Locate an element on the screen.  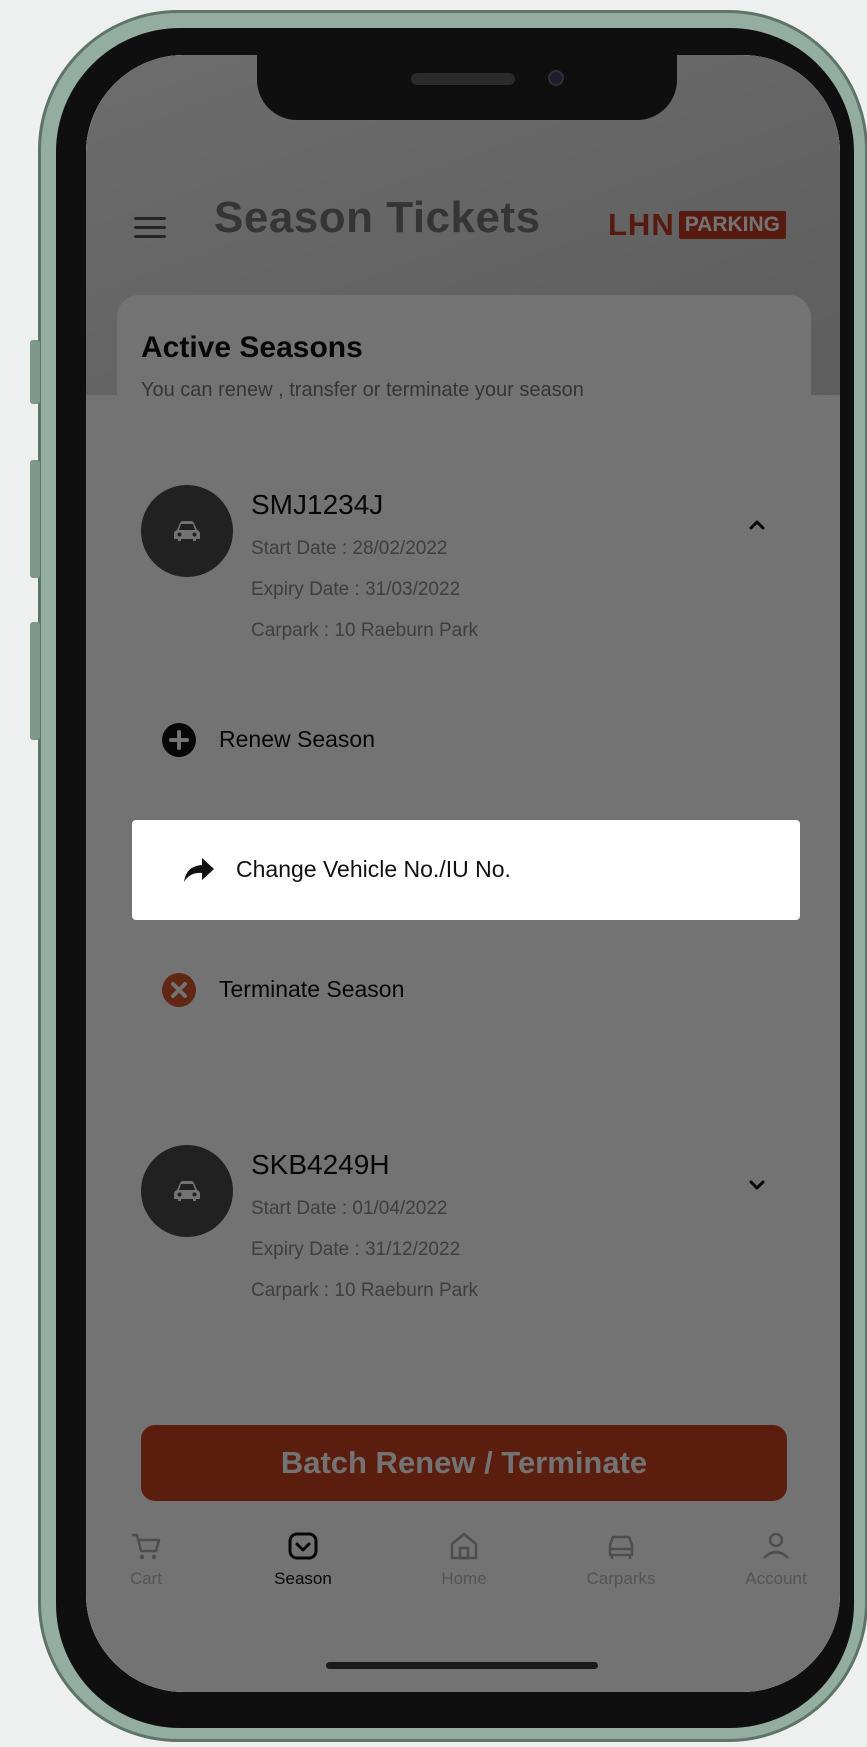
expiry-date: Expiry Date : 31/12/2022 is located at coordinates (356, 1249).